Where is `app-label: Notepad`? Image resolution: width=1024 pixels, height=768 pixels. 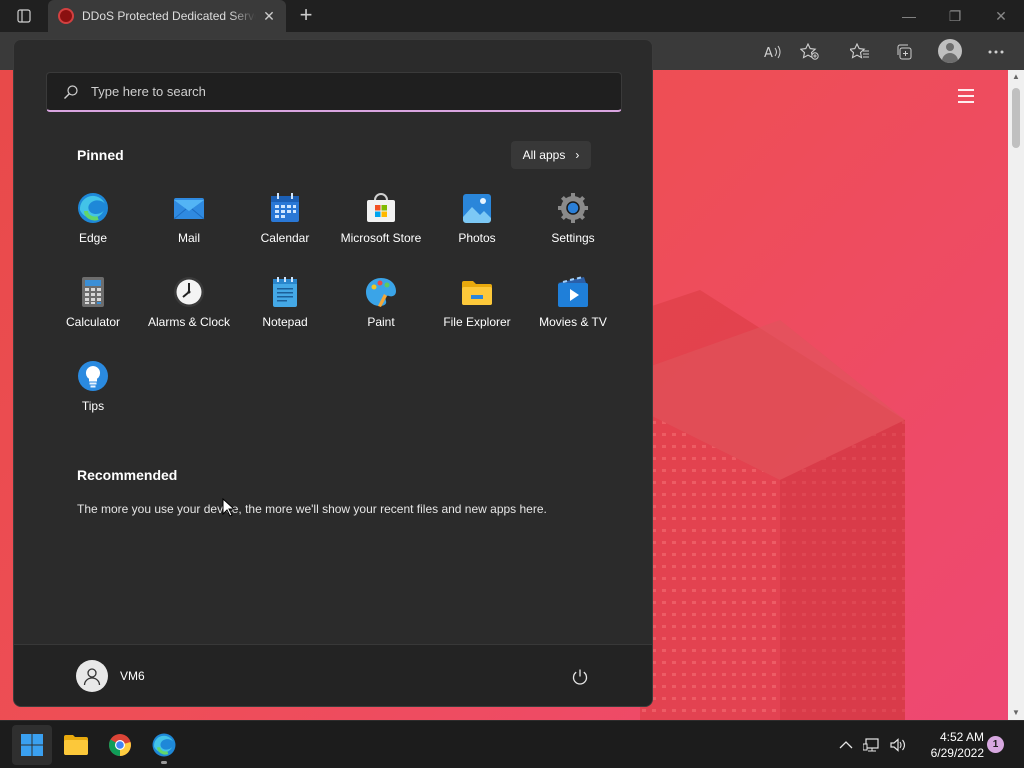 app-label: Notepad is located at coordinates (285, 322).